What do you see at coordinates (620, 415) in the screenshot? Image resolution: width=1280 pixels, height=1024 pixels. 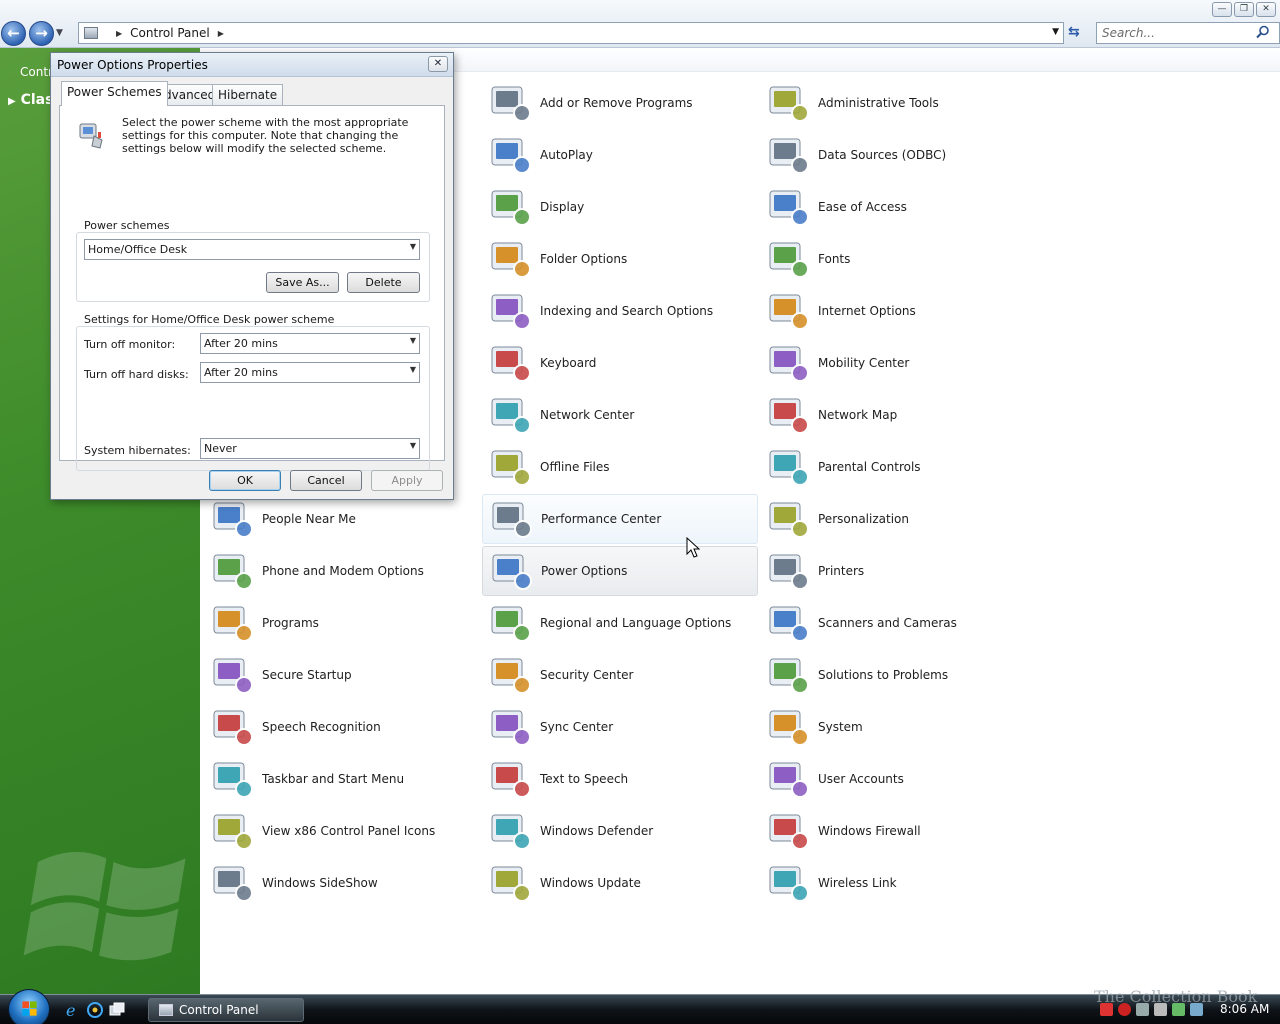 I see `cp-item-network-center: Network Center` at bounding box center [620, 415].